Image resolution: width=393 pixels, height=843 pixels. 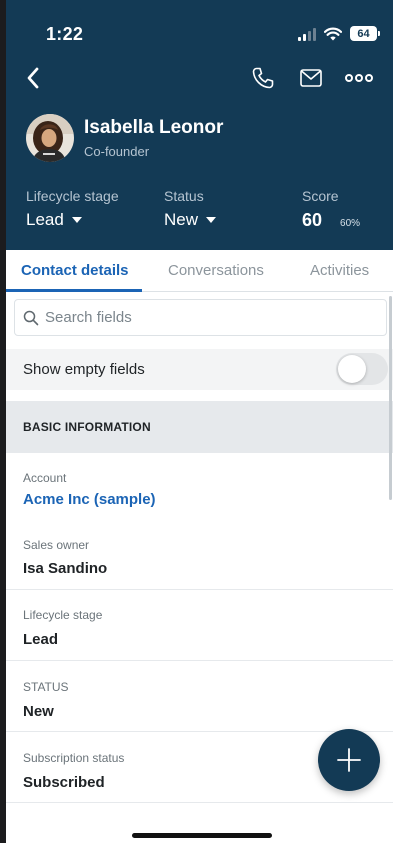 What do you see at coordinates (45, 219) in the screenshot?
I see `lifecycle-stage-value: Lead` at bounding box center [45, 219].